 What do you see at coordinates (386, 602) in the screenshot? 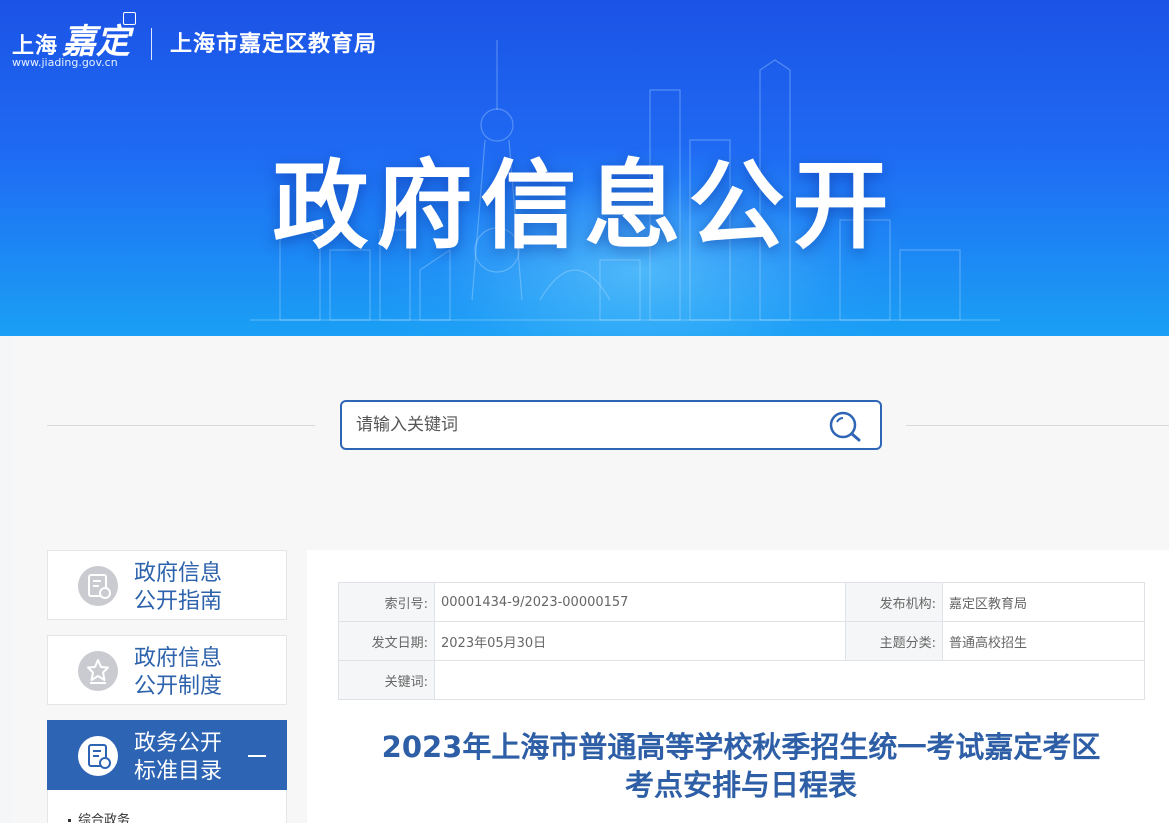
I see `index-label: 索引号:` at bounding box center [386, 602].